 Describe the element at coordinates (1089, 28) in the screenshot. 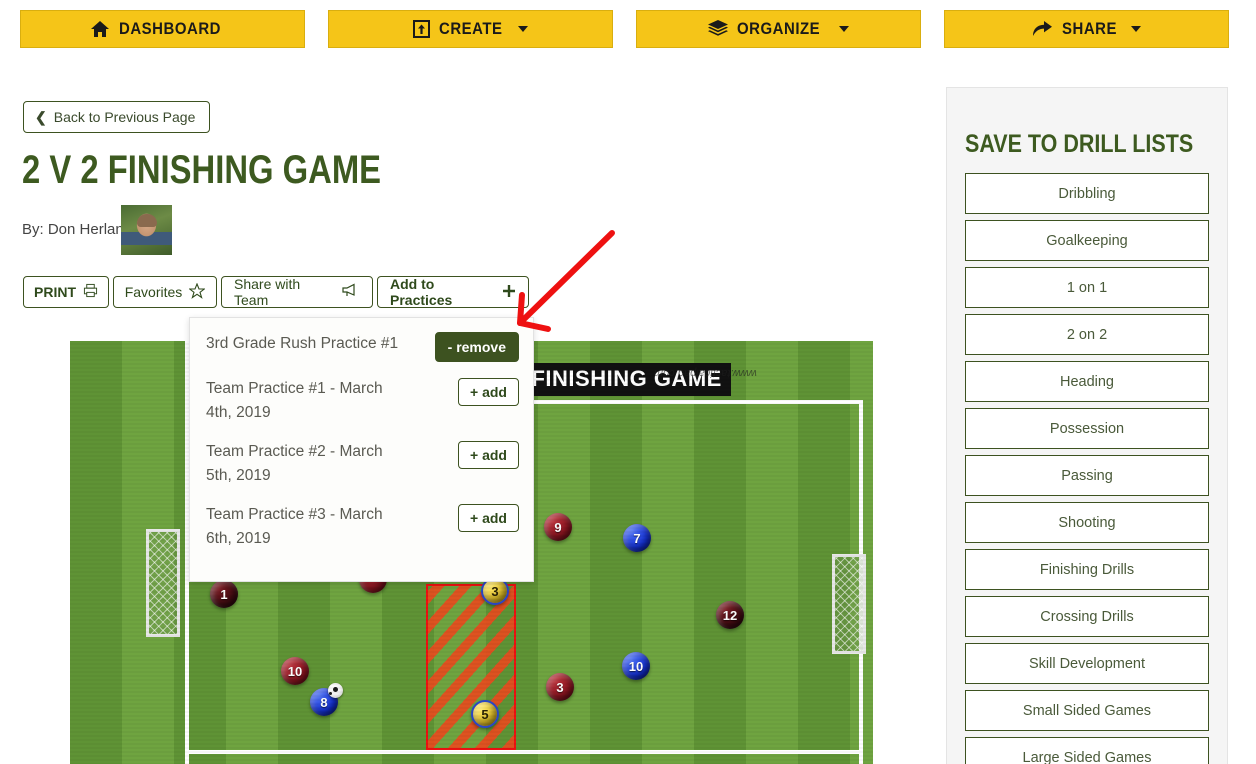

I see `nav-label-share: SHARE` at that location.